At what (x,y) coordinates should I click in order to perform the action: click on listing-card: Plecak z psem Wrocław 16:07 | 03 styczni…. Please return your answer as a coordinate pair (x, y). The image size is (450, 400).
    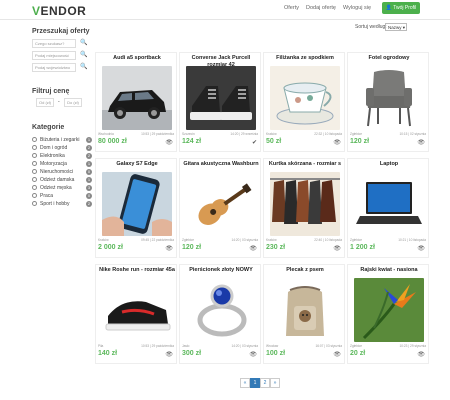
    Looking at the image, I should click on (304, 314).